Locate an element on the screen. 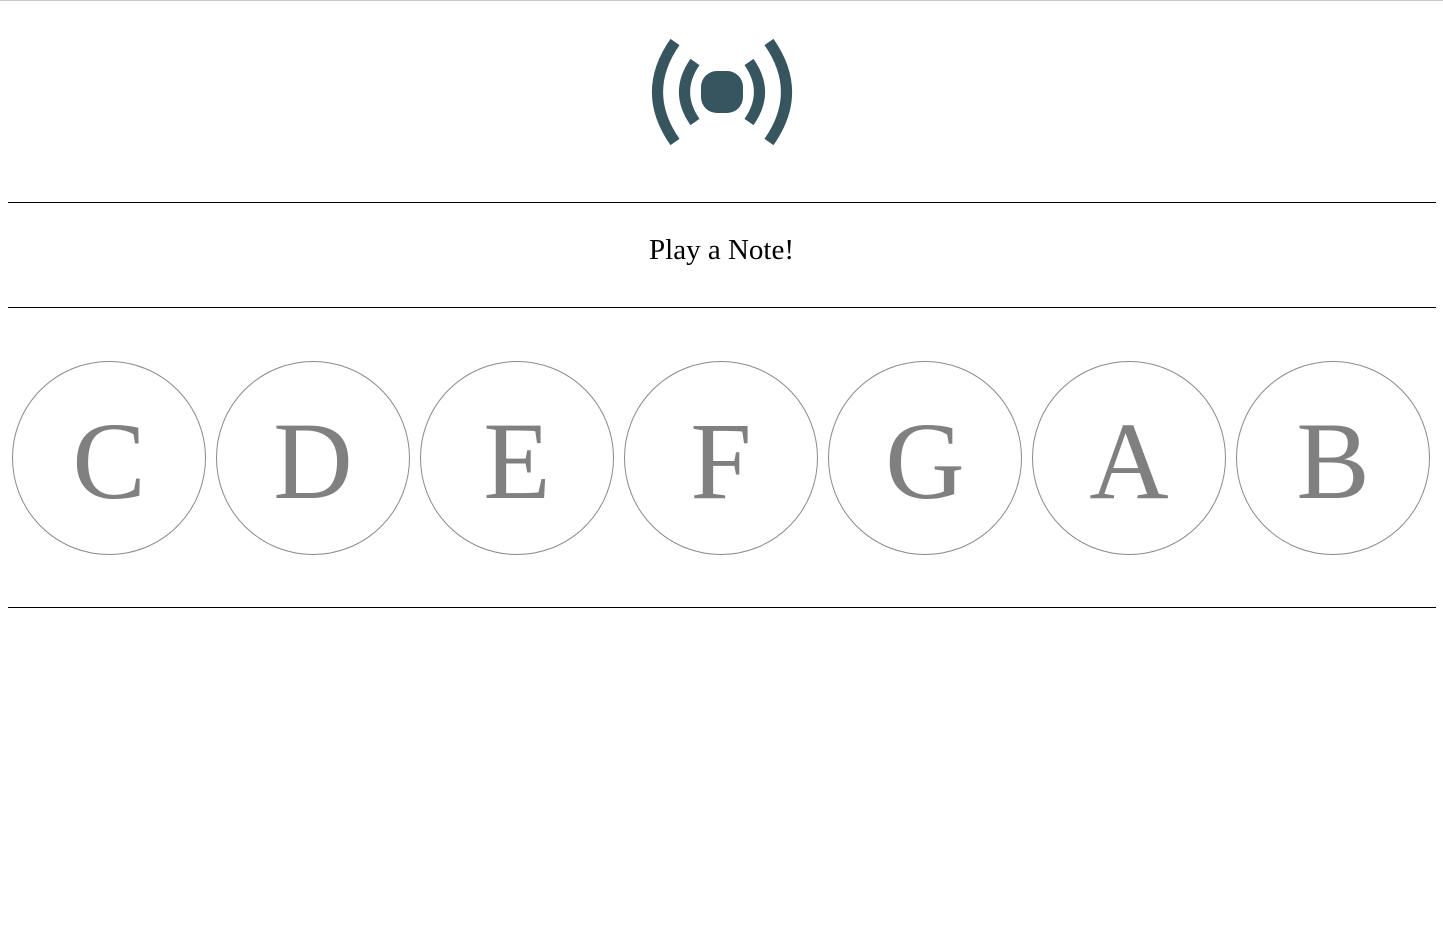  note-button-b: B is located at coordinates (1333, 458).